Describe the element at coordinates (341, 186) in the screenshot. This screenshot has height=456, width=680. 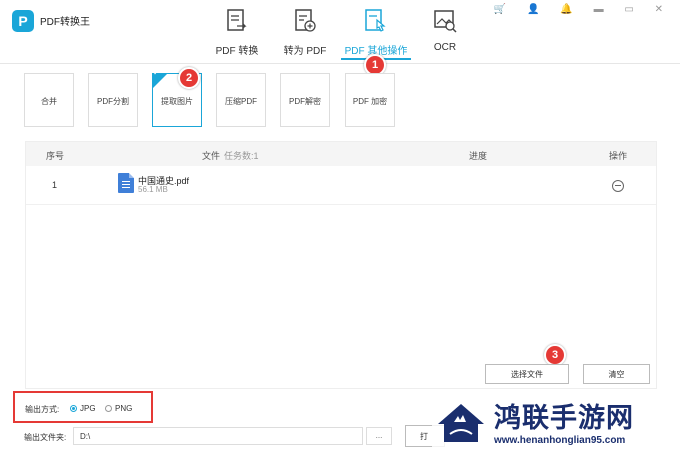
I see `table-row: 1 中国通史.pdf 56.1 MB` at that location.